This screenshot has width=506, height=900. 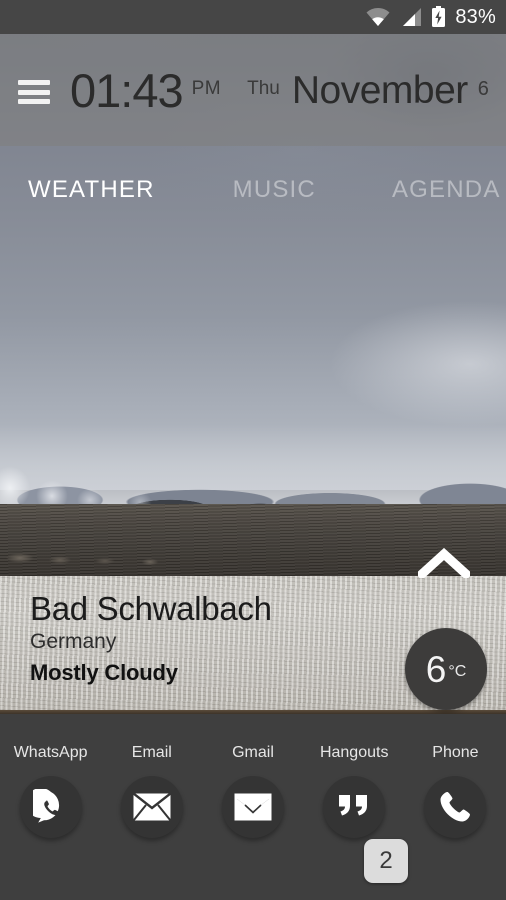 What do you see at coordinates (446, 190) in the screenshot?
I see `tab-agenda: AGENDA` at bounding box center [446, 190].